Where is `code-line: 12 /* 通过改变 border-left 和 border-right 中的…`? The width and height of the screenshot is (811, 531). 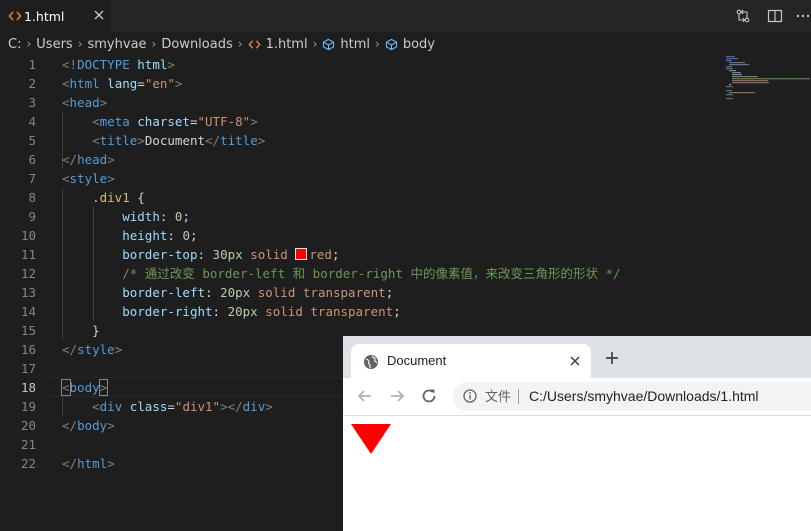
code-line: 12 /* 通过改变 border-left 和 border-right 中的… is located at coordinates (405, 273).